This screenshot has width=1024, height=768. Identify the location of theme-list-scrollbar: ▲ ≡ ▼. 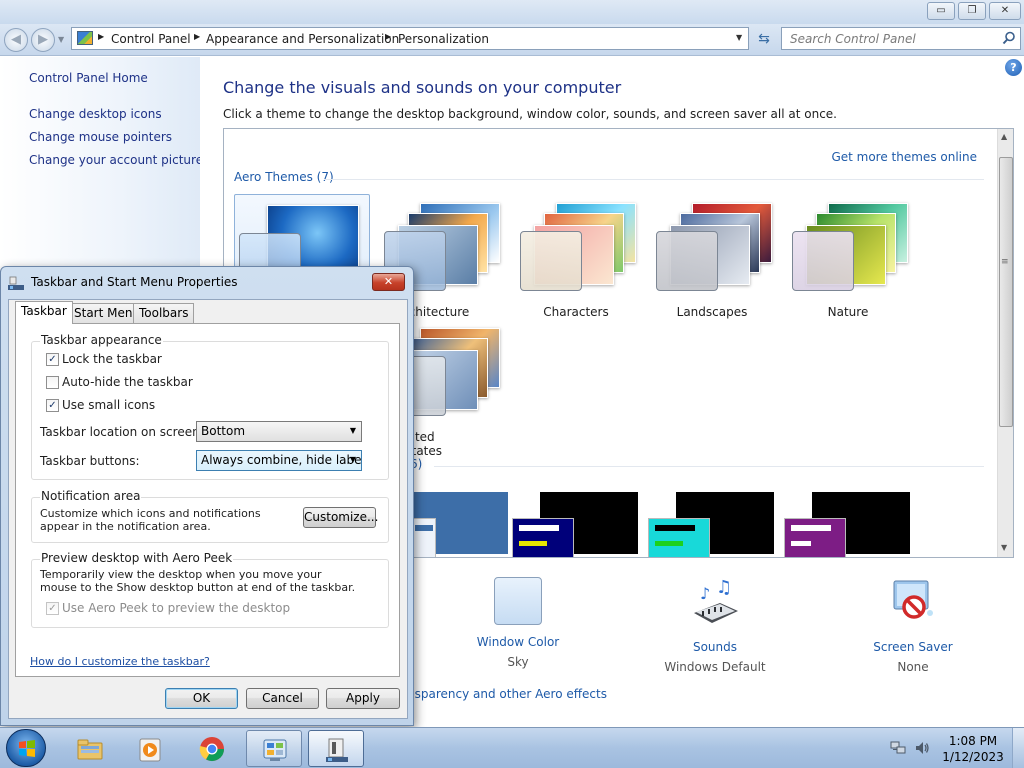
(1005, 343).